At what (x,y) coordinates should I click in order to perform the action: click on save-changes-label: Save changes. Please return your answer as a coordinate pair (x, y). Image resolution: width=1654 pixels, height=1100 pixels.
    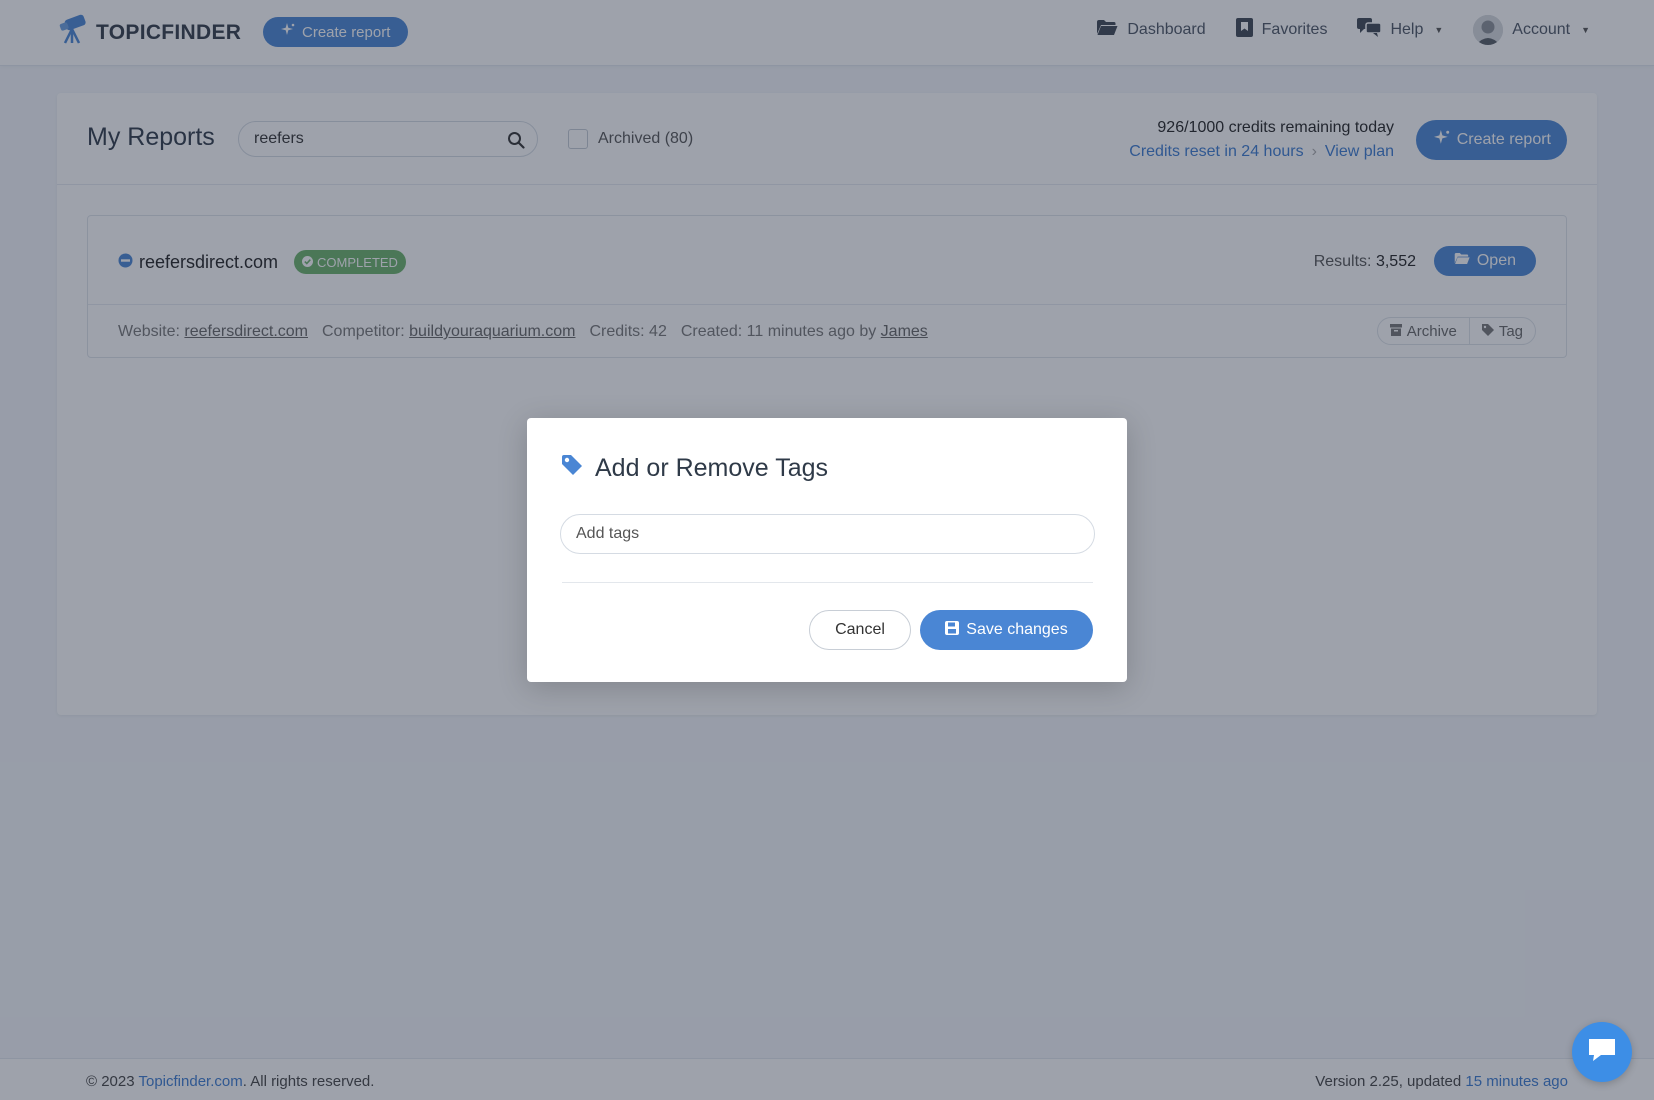
    Looking at the image, I should click on (1017, 629).